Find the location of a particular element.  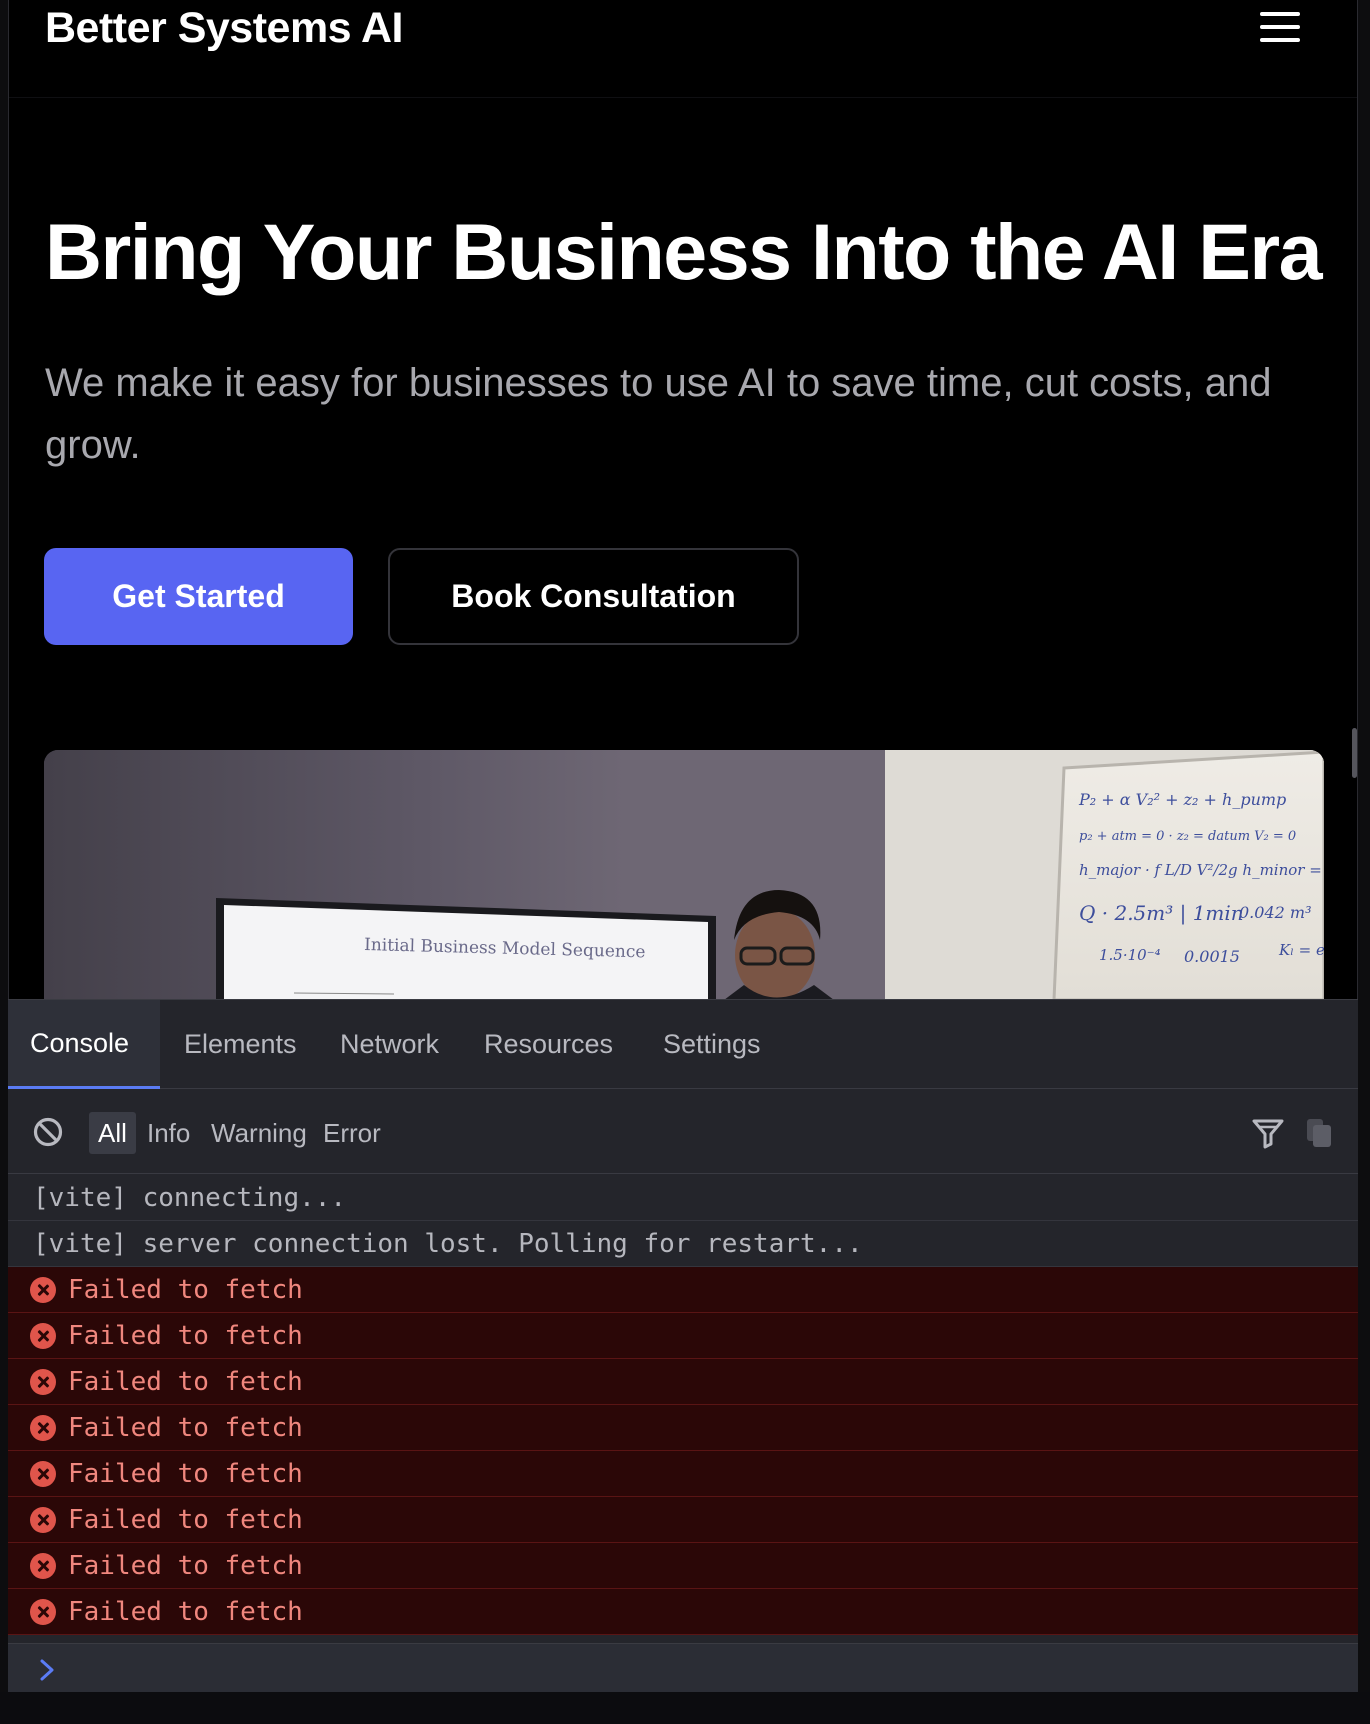

console-input is located at coordinates (700, 1669).